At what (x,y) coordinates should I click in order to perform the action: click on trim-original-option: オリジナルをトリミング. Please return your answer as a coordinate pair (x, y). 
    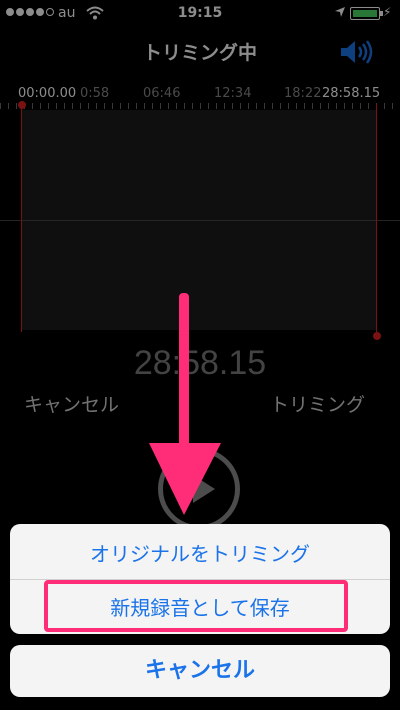
    Looking at the image, I should click on (200, 552).